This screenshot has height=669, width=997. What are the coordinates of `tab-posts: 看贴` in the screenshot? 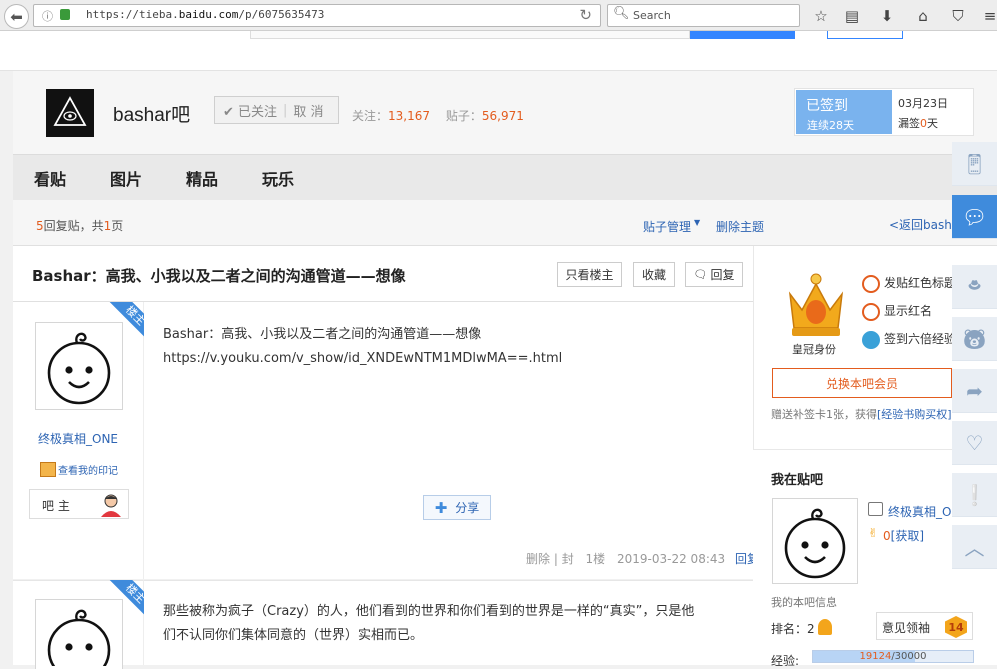 It's located at (50, 178).